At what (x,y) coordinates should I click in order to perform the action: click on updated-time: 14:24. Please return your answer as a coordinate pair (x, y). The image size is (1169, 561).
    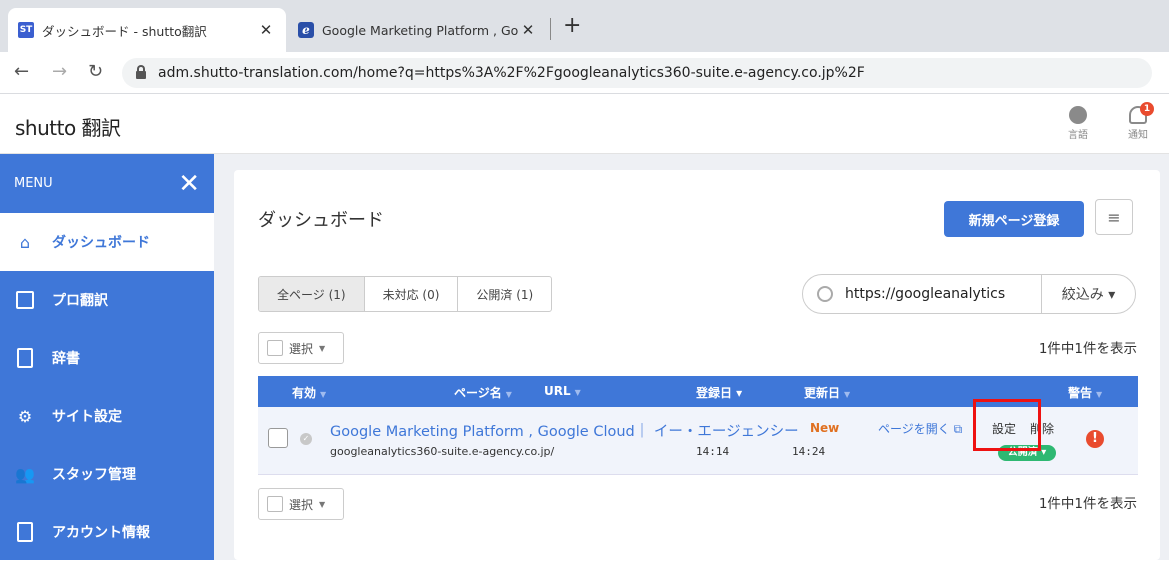
    Looking at the image, I should click on (809, 451).